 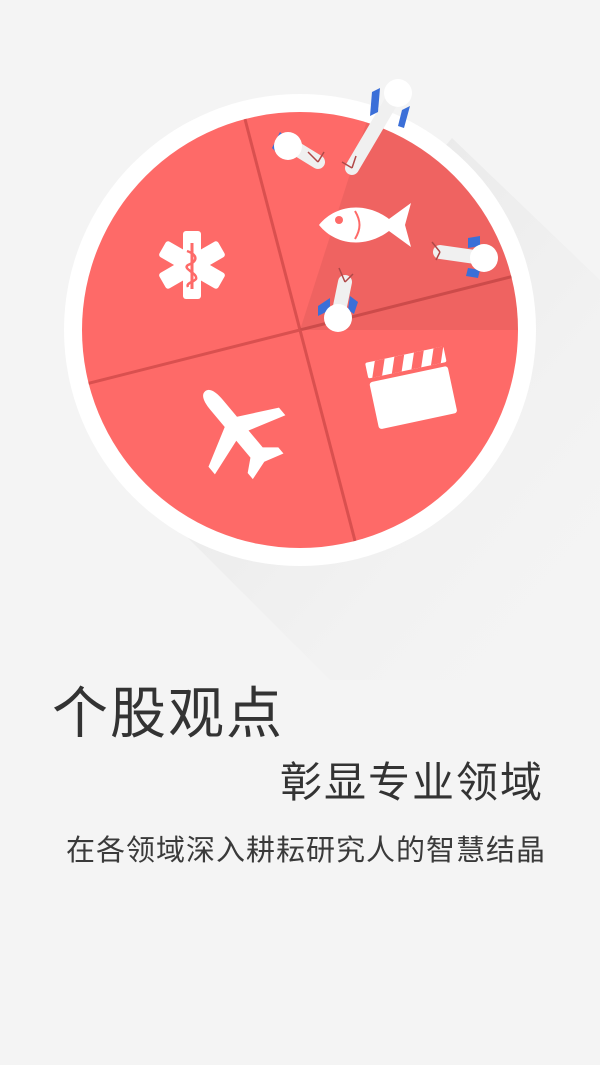 I want to click on page-subtitle: 彰显专业领域, so click(x=412, y=782).